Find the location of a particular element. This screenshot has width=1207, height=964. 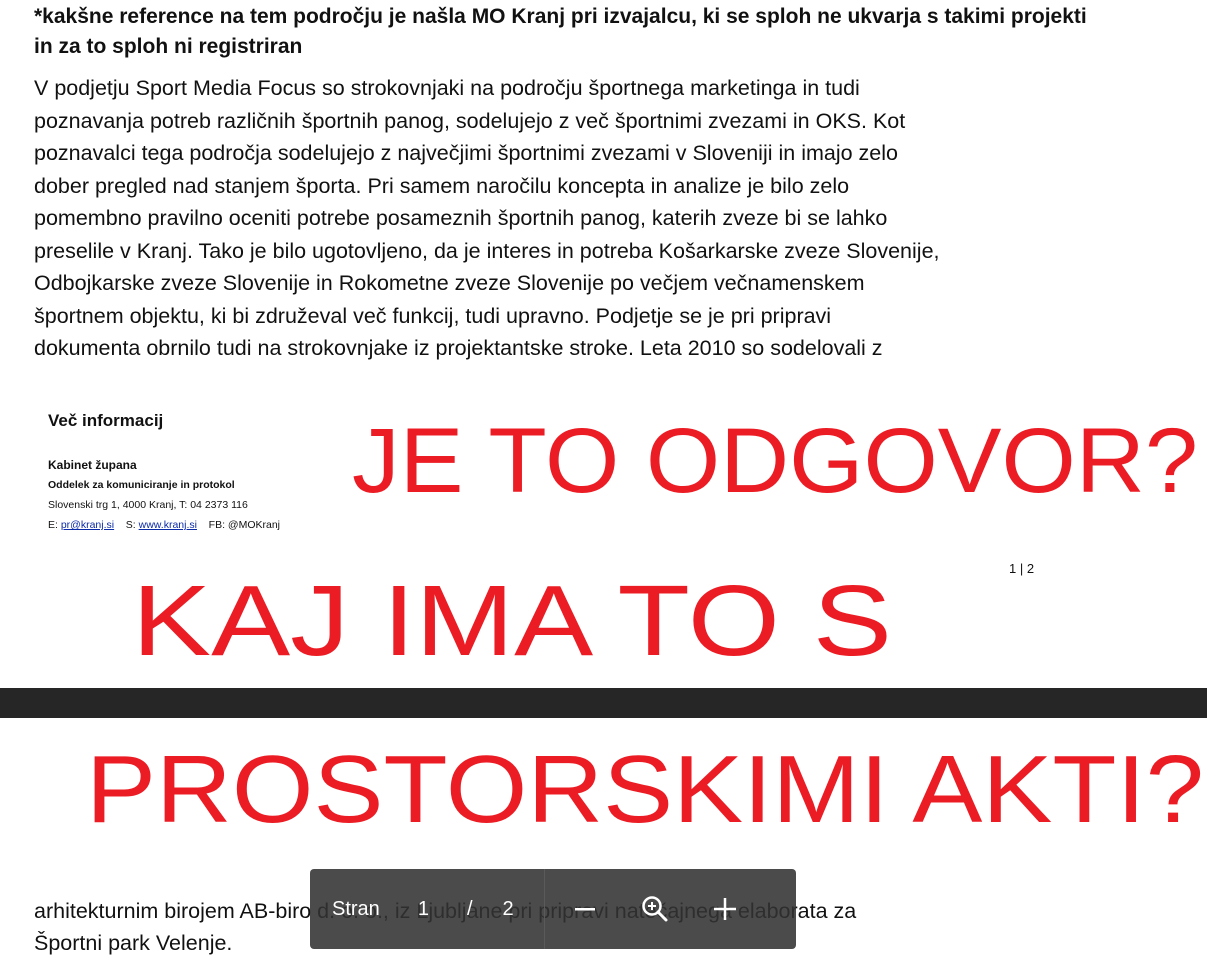

email-prefix: E: is located at coordinates (54, 525).